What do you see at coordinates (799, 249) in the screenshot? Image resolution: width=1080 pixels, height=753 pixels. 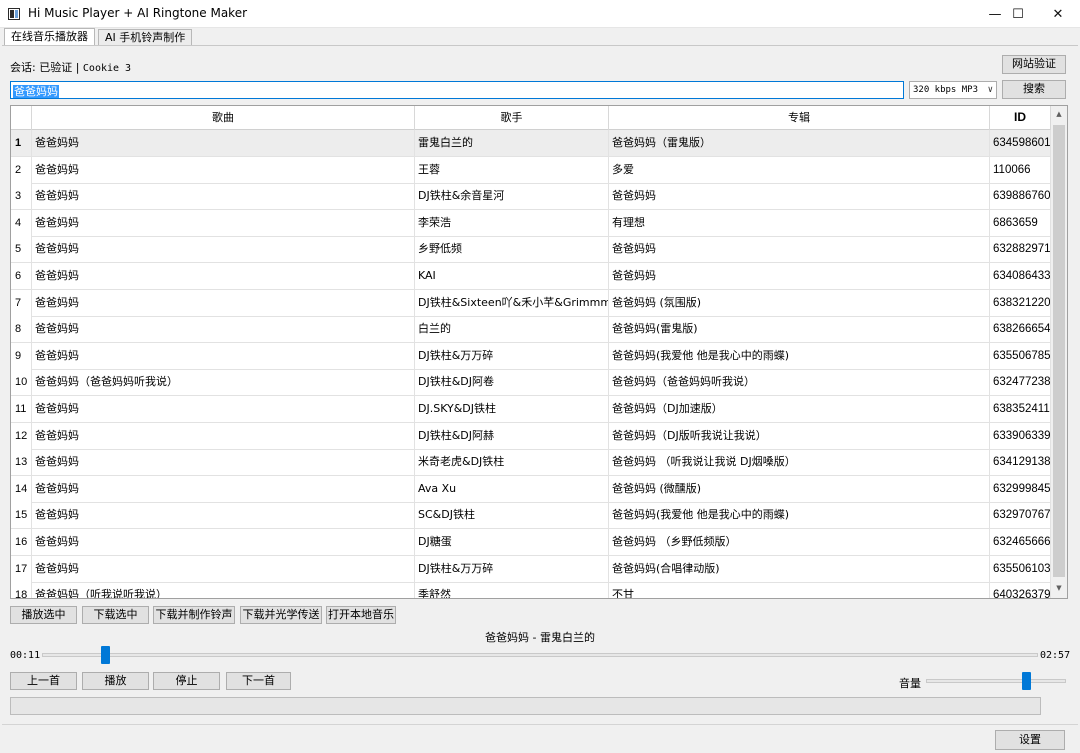 I see `cell-album: 爸爸妈妈` at bounding box center [799, 249].